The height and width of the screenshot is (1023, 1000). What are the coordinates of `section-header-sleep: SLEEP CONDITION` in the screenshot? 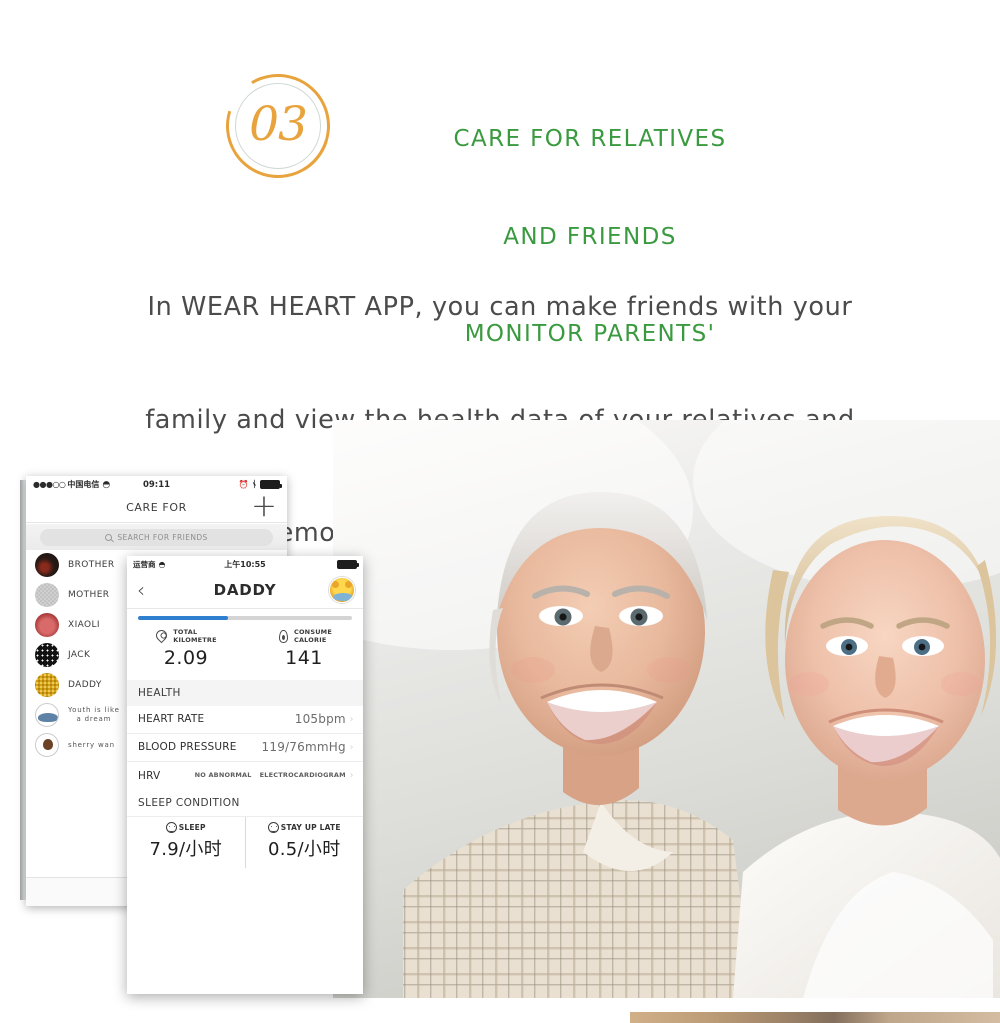 It's located at (245, 802).